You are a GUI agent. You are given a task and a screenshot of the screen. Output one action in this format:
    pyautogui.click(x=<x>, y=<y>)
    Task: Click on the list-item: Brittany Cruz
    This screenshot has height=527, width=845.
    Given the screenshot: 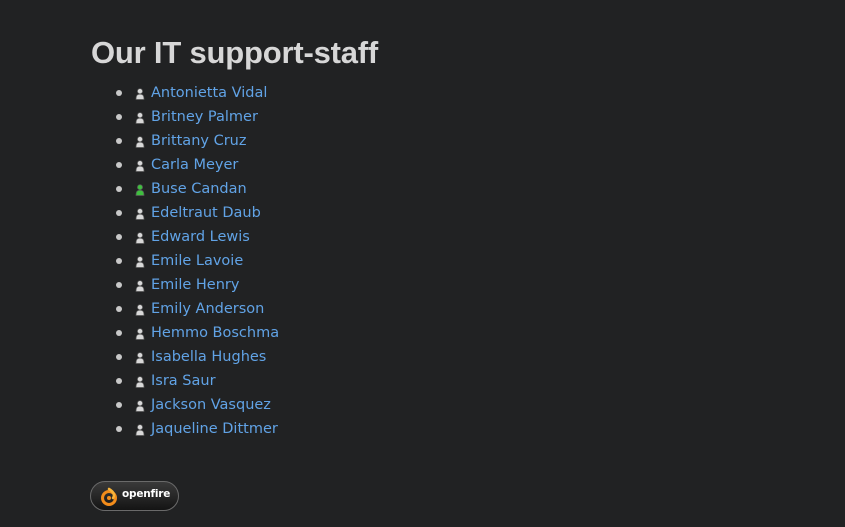 What is the action you would take?
    pyautogui.click(x=197, y=141)
    